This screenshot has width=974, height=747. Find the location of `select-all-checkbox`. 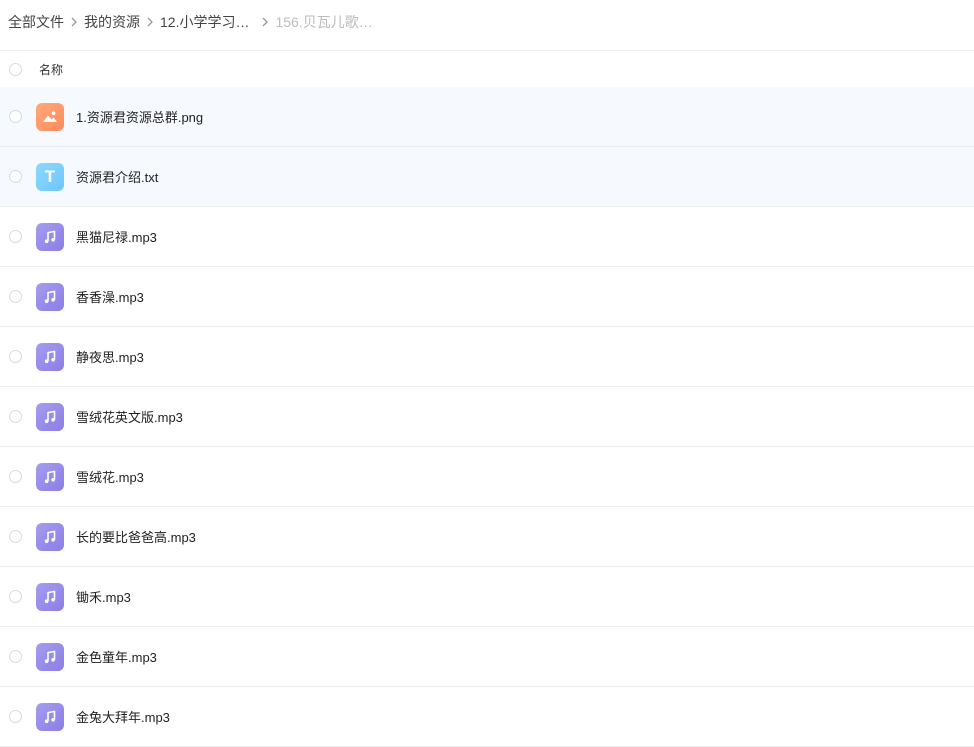

select-all-checkbox is located at coordinates (15, 69).